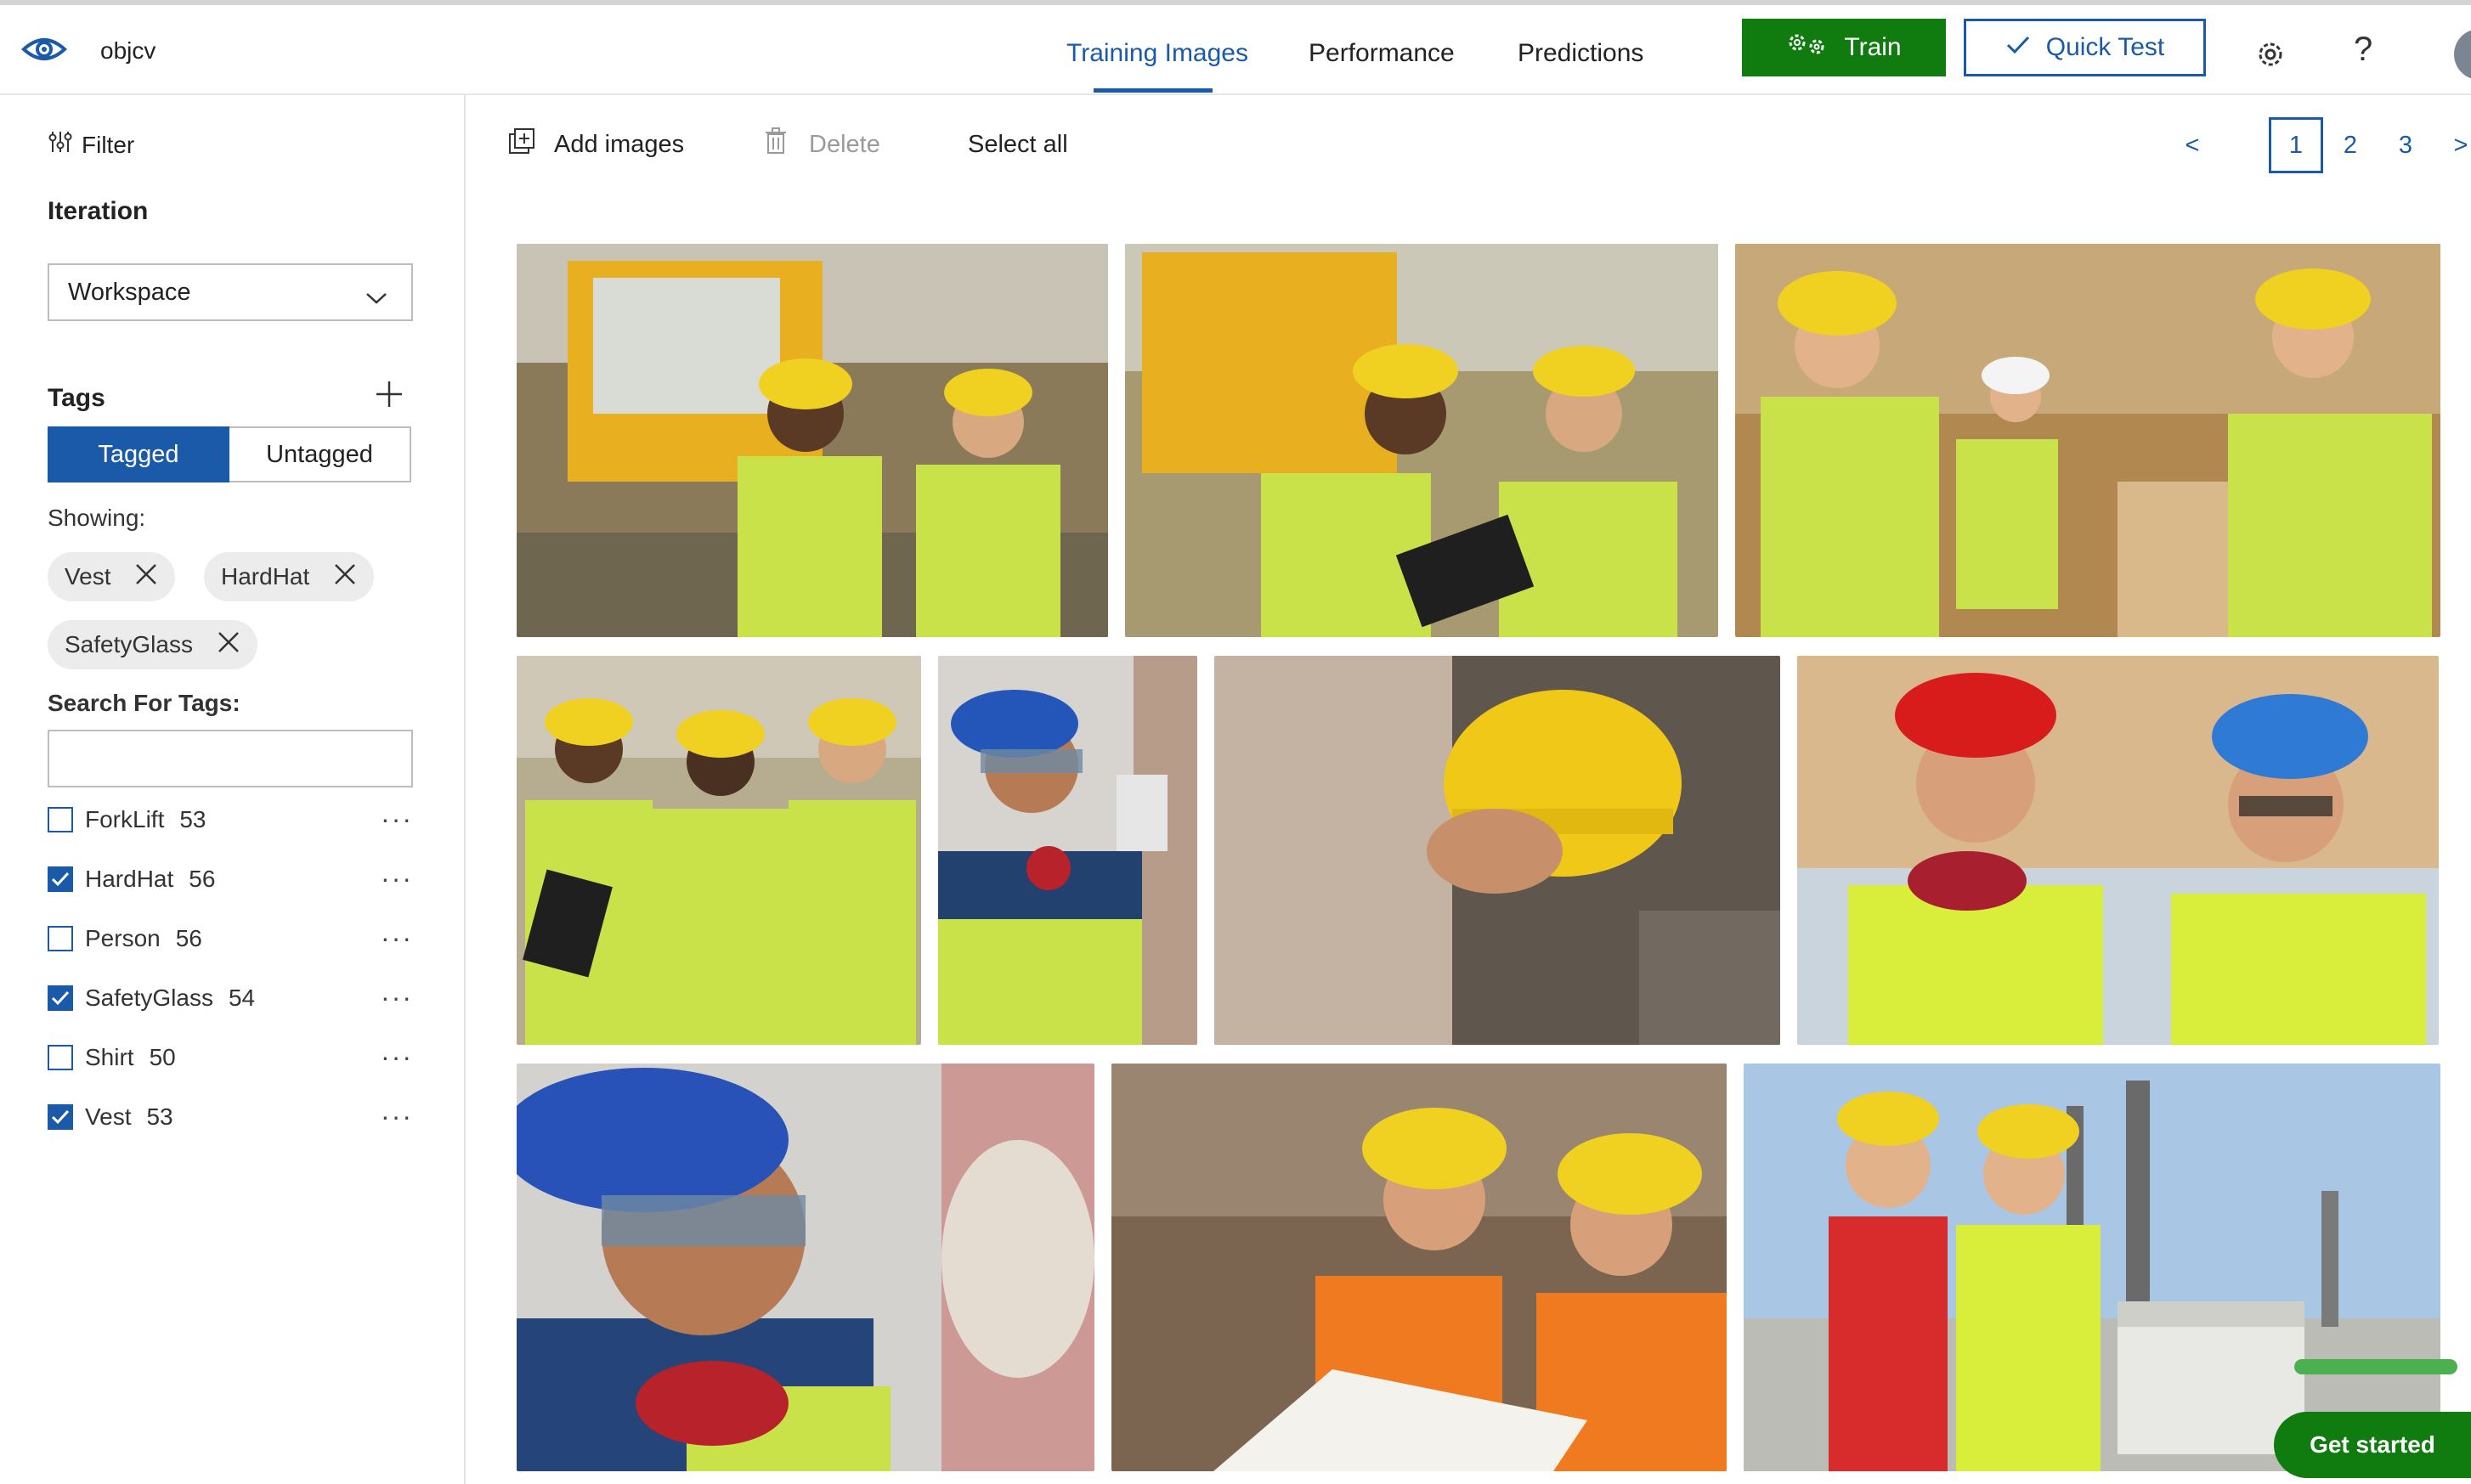 Image resolution: width=2471 pixels, height=1484 pixels. I want to click on gears-icon, so click(1808, 47).